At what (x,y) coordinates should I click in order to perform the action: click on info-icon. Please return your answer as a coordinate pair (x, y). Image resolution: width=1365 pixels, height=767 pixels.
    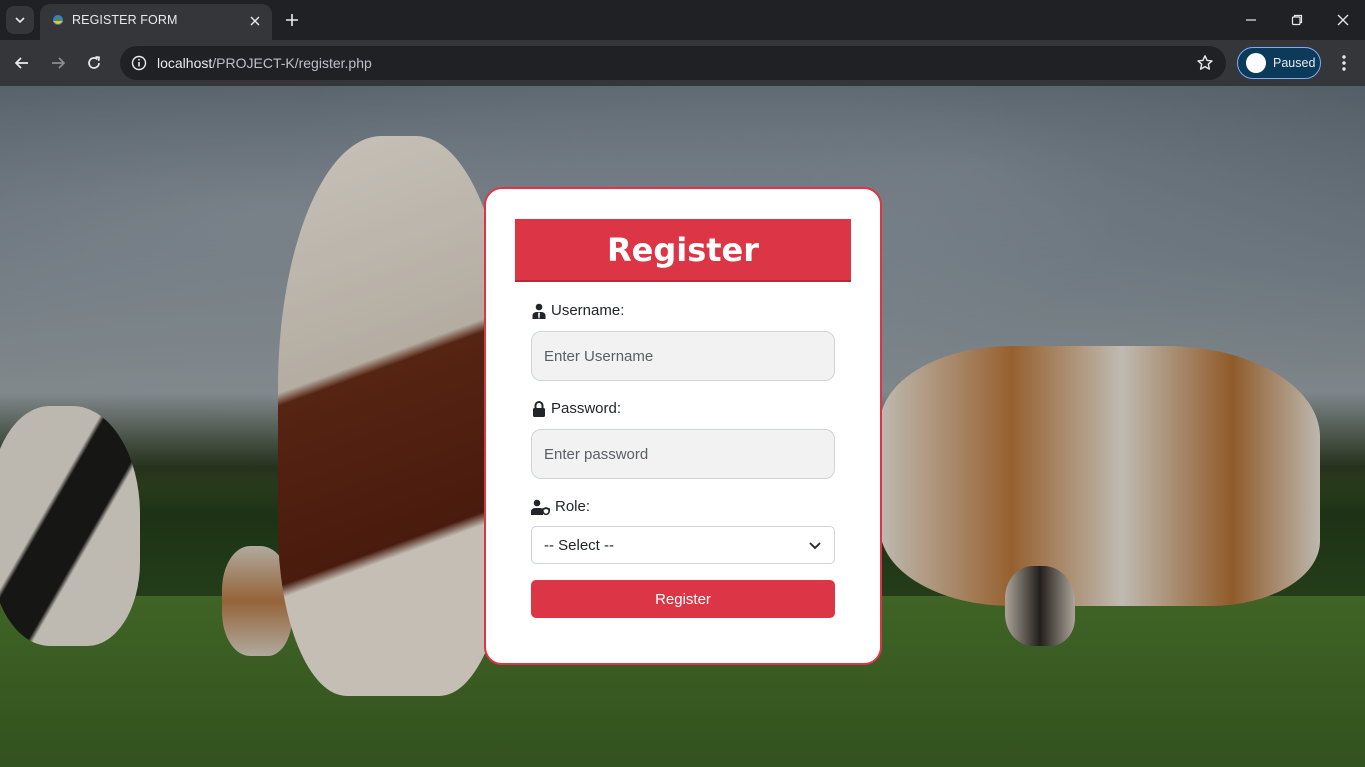
    Looking at the image, I should click on (139, 63).